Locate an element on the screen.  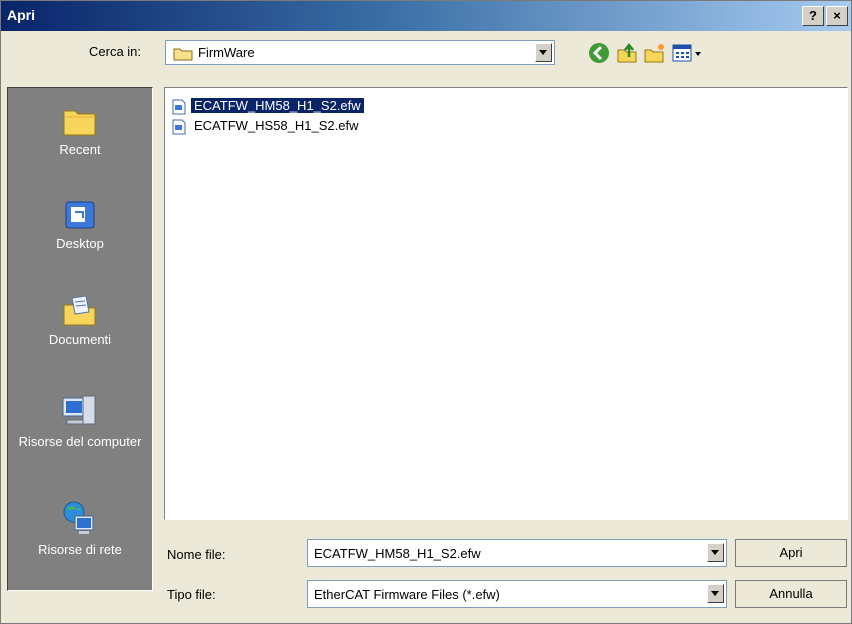
window-title: Apri is located at coordinates (21, 15).